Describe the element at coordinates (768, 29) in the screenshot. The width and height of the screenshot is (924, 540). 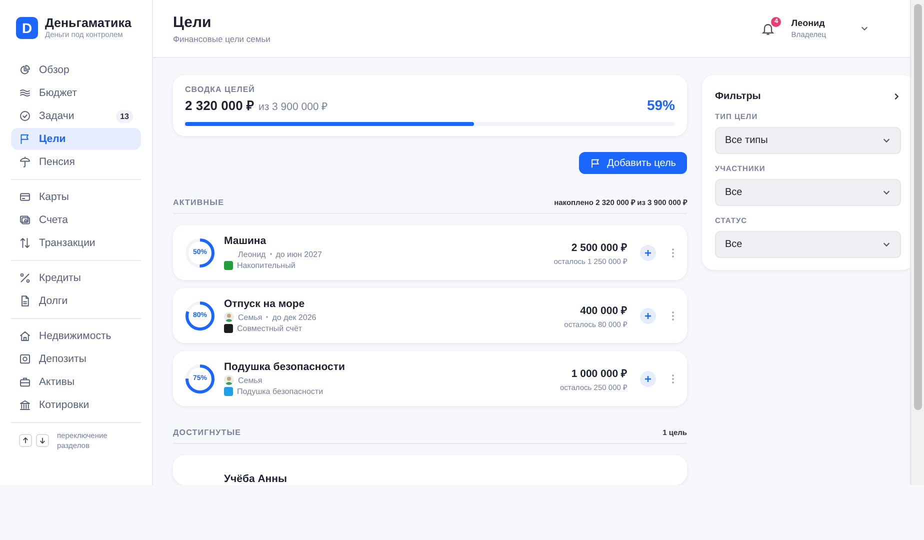
I see `bell-icon` at that location.